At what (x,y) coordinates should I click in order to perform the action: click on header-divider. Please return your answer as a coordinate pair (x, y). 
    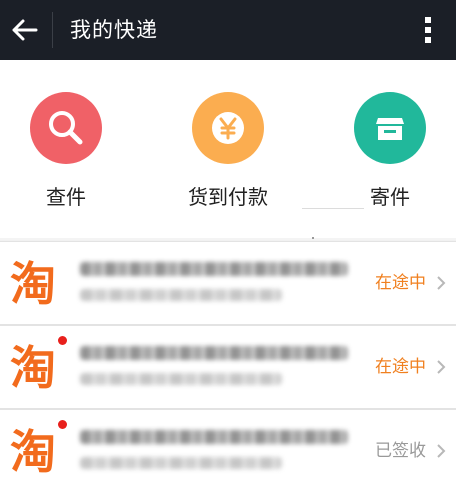
    Looking at the image, I should click on (52, 30).